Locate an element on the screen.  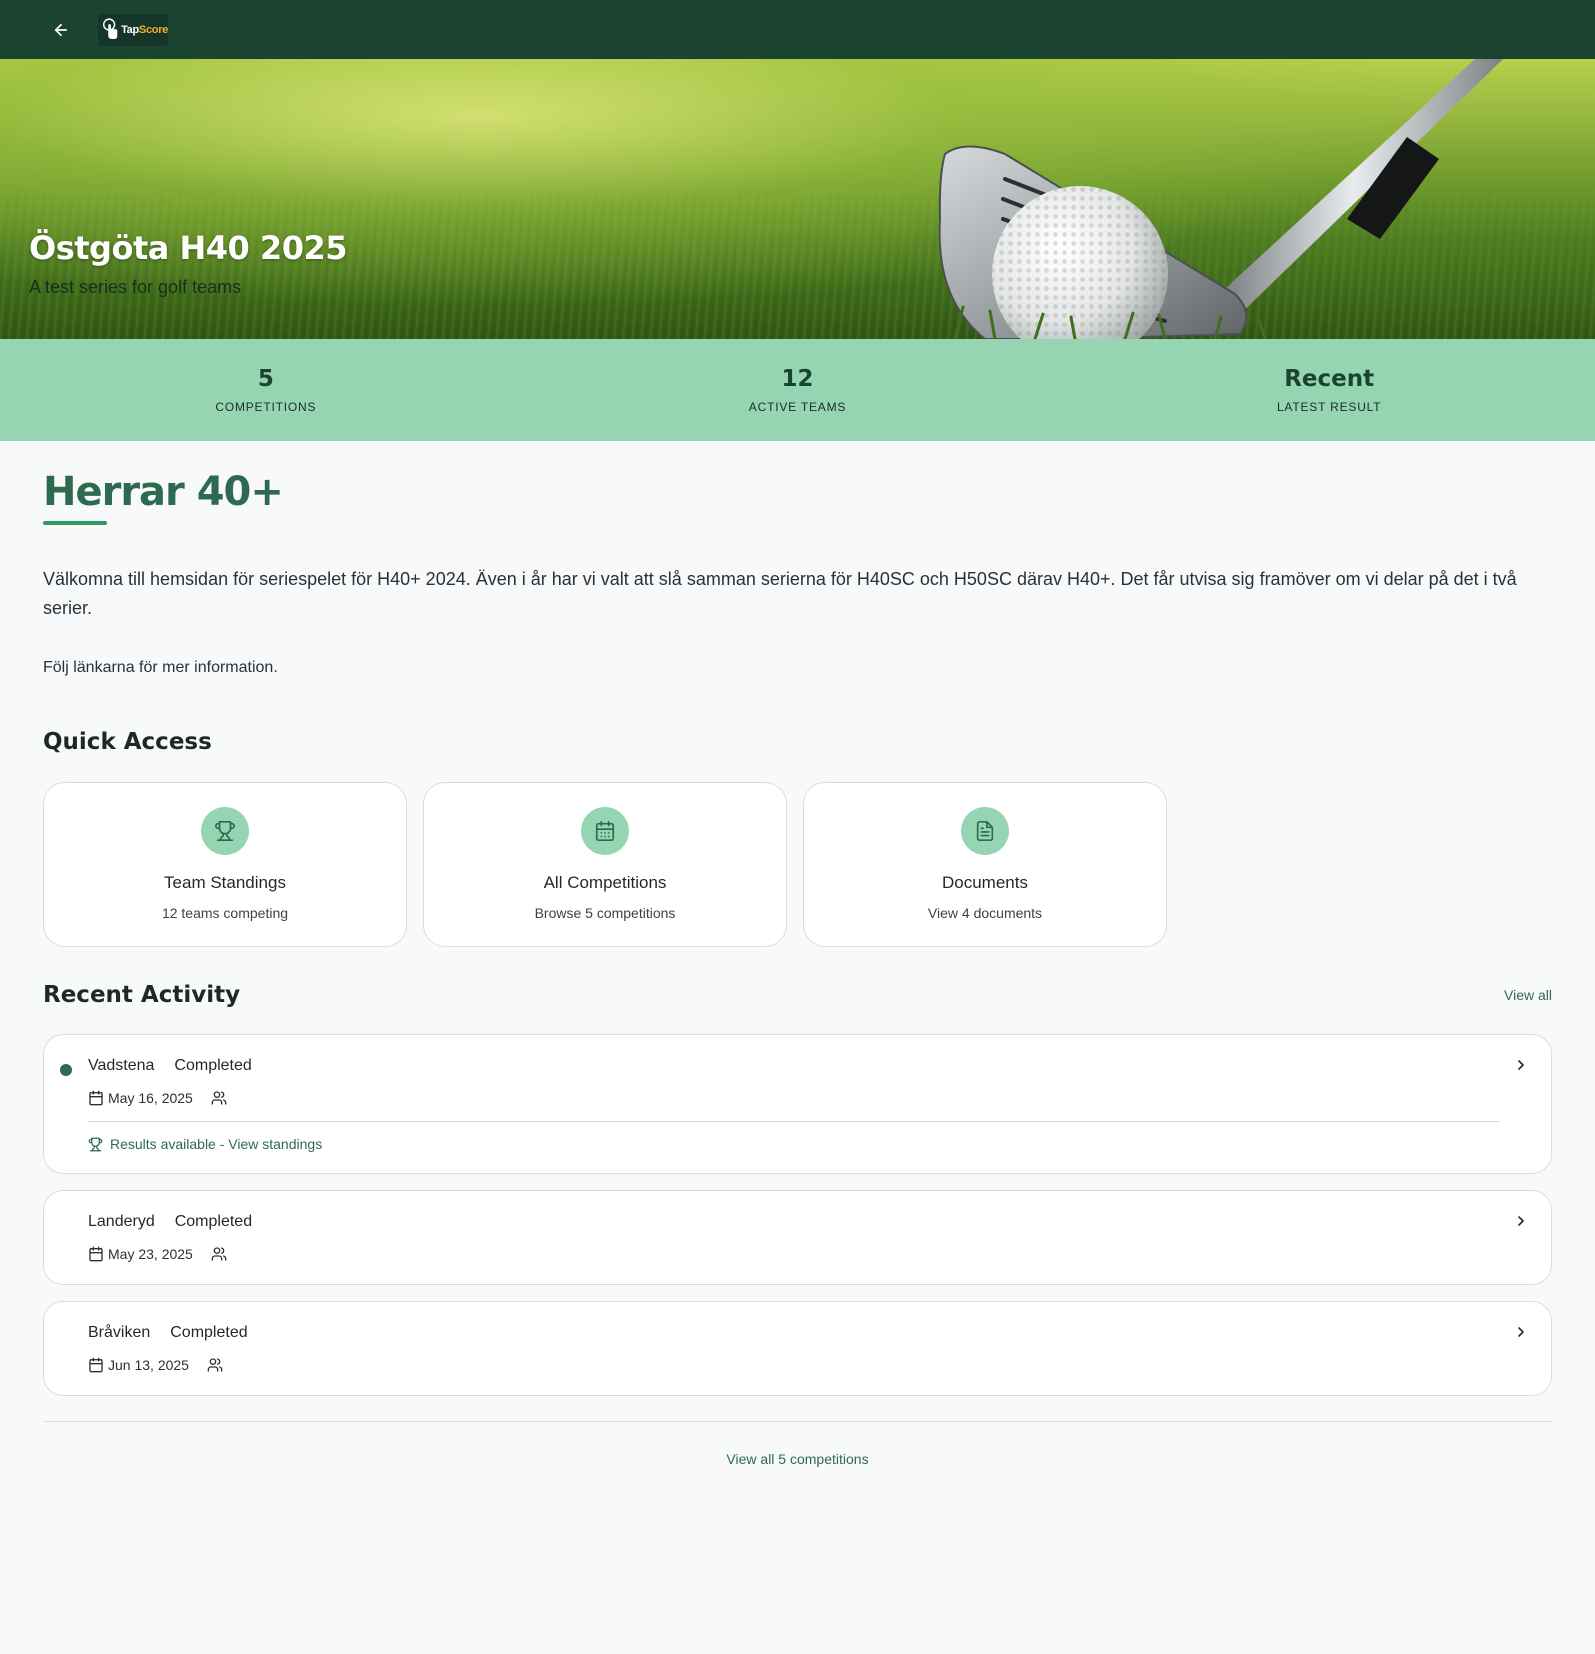
quick-access-all-competitions: All Competitions Browse 5 competitions is located at coordinates (605, 864).